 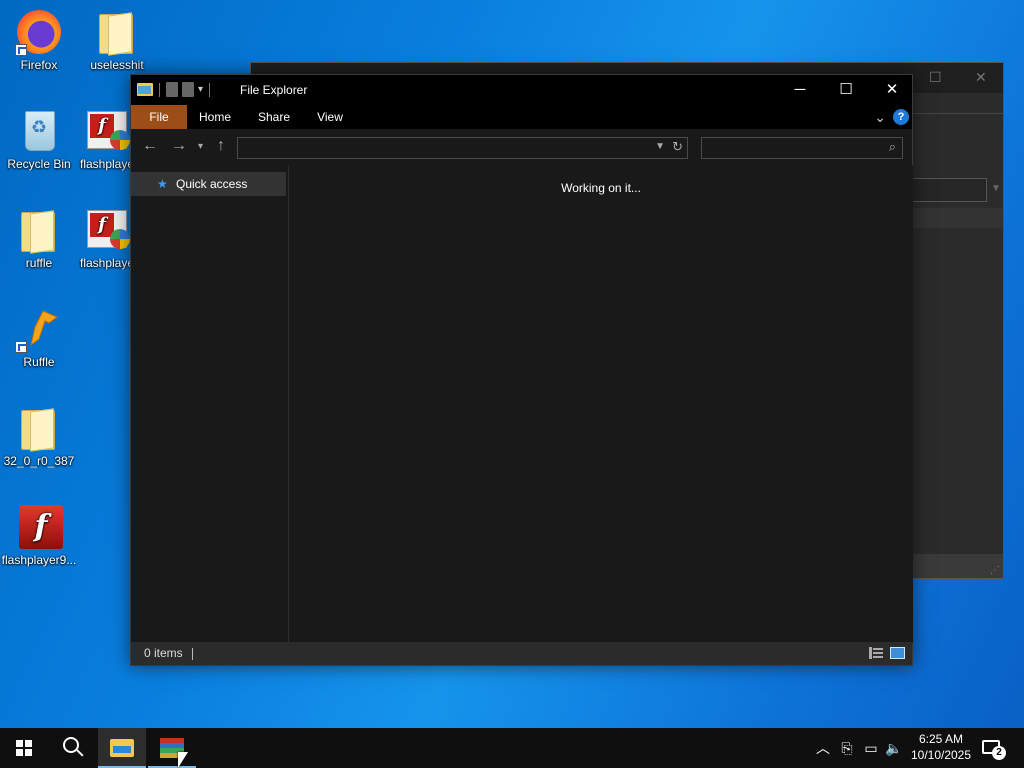 What do you see at coordinates (876, 653) in the screenshot?
I see `details-view-icon` at bounding box center [876, 653].